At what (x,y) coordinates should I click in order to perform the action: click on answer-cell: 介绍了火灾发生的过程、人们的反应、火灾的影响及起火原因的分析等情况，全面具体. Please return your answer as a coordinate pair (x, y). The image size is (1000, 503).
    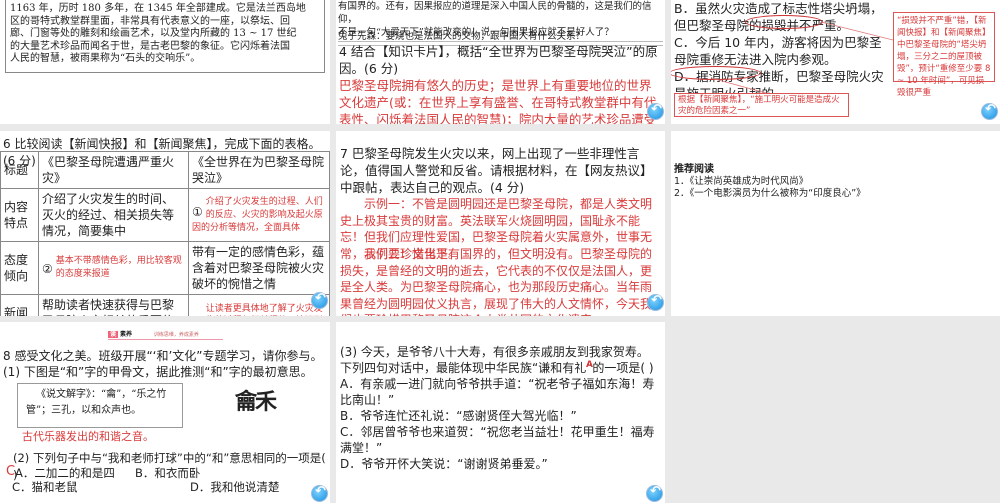
    Looking at the image, I should click on (257, 214).